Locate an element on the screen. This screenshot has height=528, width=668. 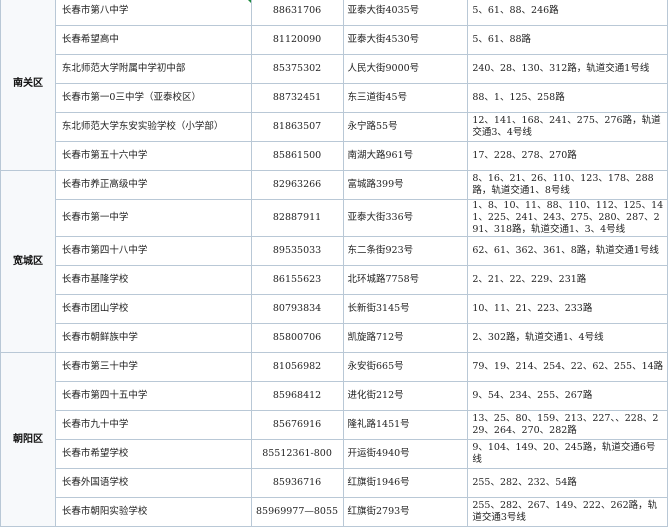
address-cell: 北环城路7758号 is located at coordinates (405, 280).